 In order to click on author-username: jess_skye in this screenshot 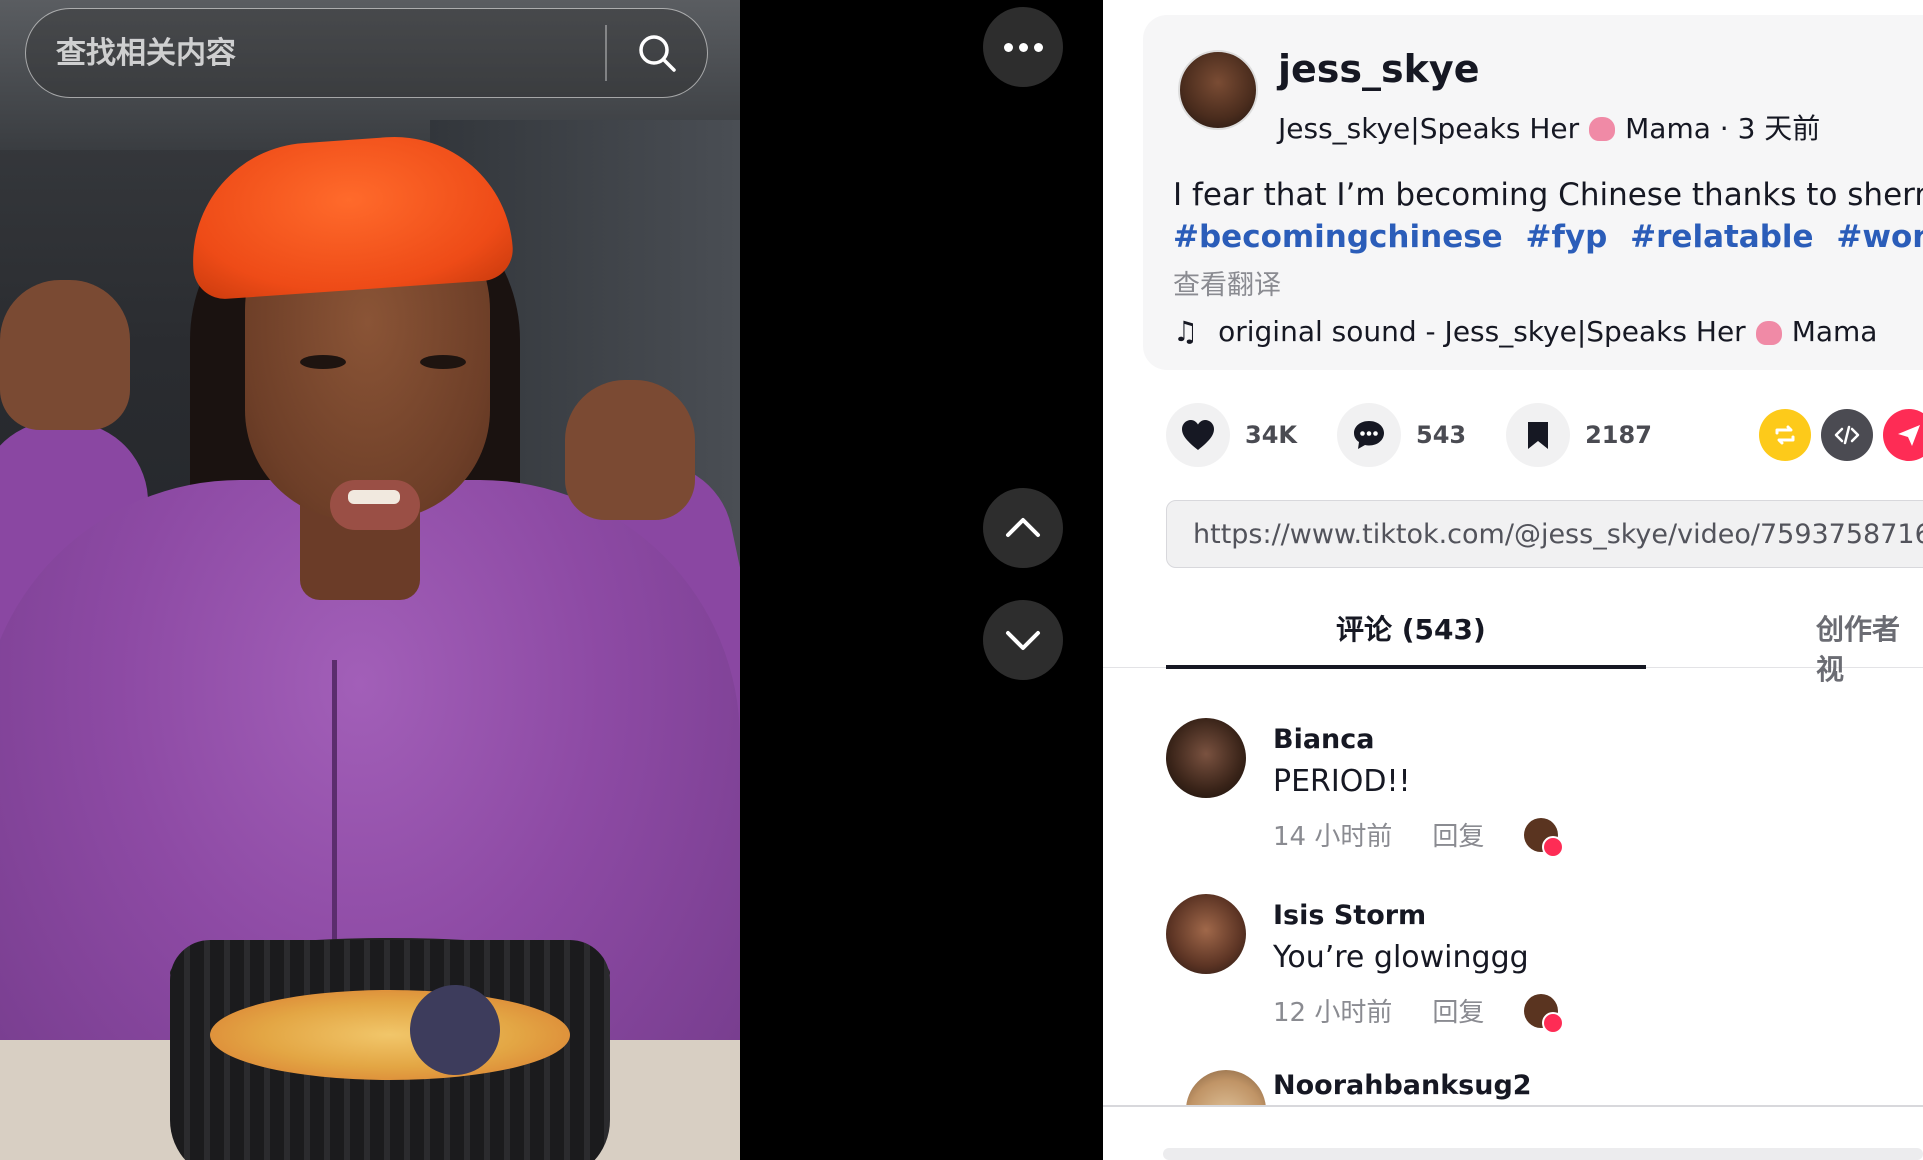, I will do `click(1378, 69)`.